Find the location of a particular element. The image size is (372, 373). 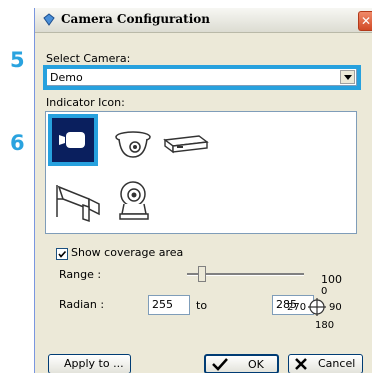

compass-icon is located at coordinates (317, 307).